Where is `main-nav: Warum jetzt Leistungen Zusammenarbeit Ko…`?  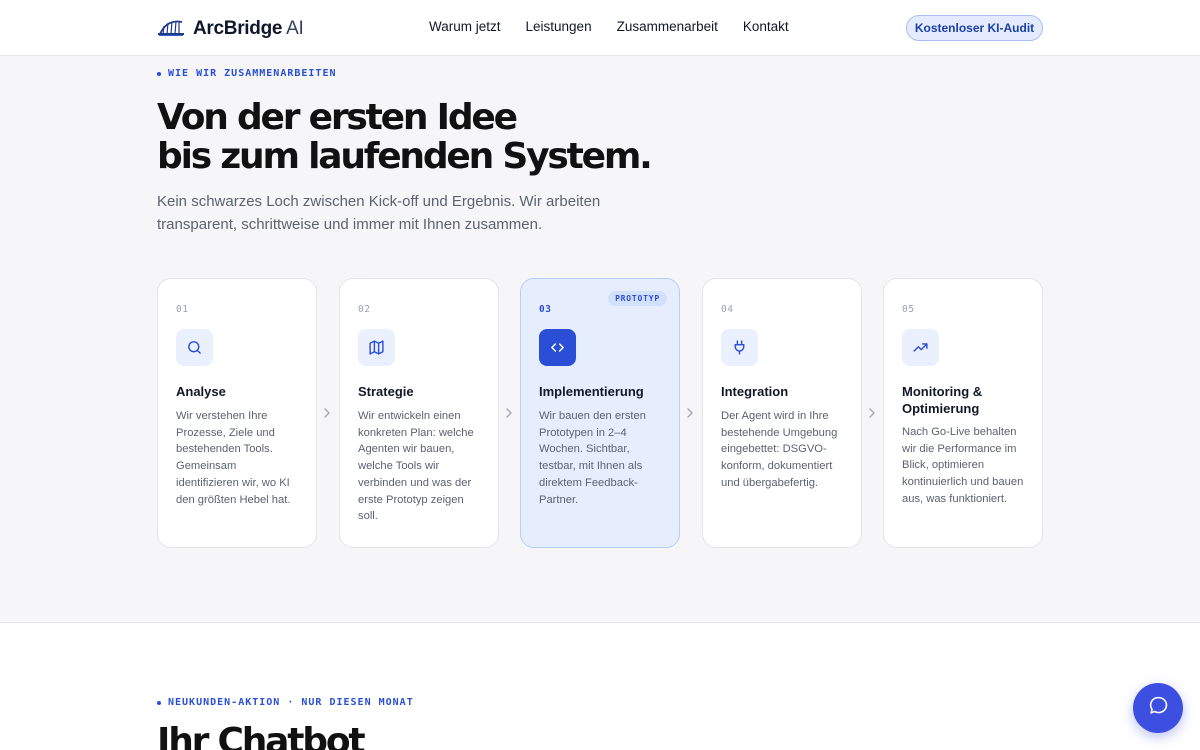
main-nav: Warum jetzt Leistungen Zusammenarbeit Ko… is located at coordinates (609, 26).